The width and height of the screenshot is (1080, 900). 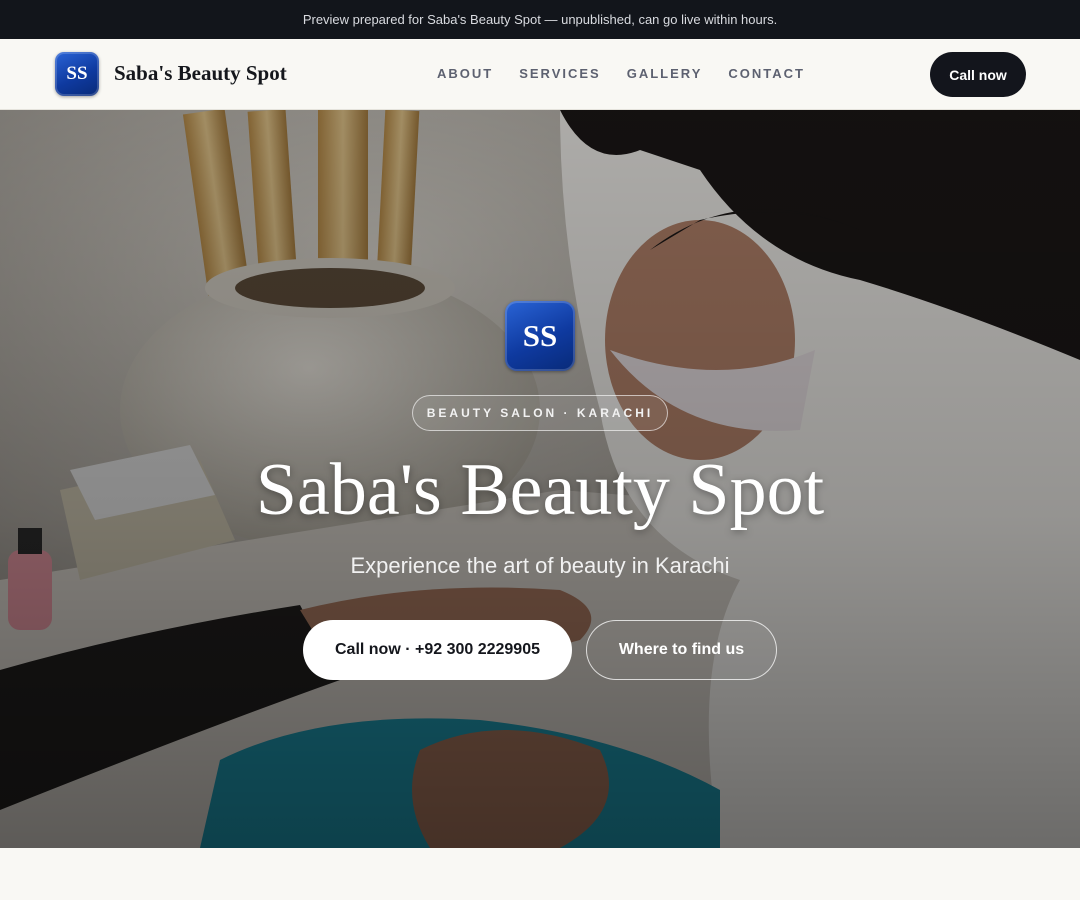 I want to click on hero-logo-icon: SS, so click(x=540, y=336).